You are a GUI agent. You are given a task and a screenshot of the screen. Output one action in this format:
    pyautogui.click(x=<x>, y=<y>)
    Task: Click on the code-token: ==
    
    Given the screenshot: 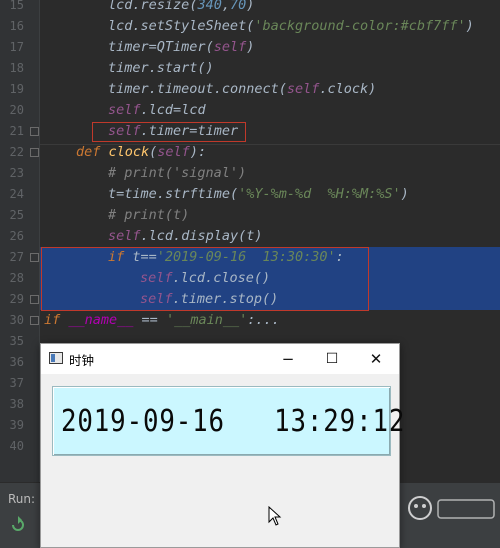 What is the action you would take?
    pyautogui.click(x=149, y=320)
    